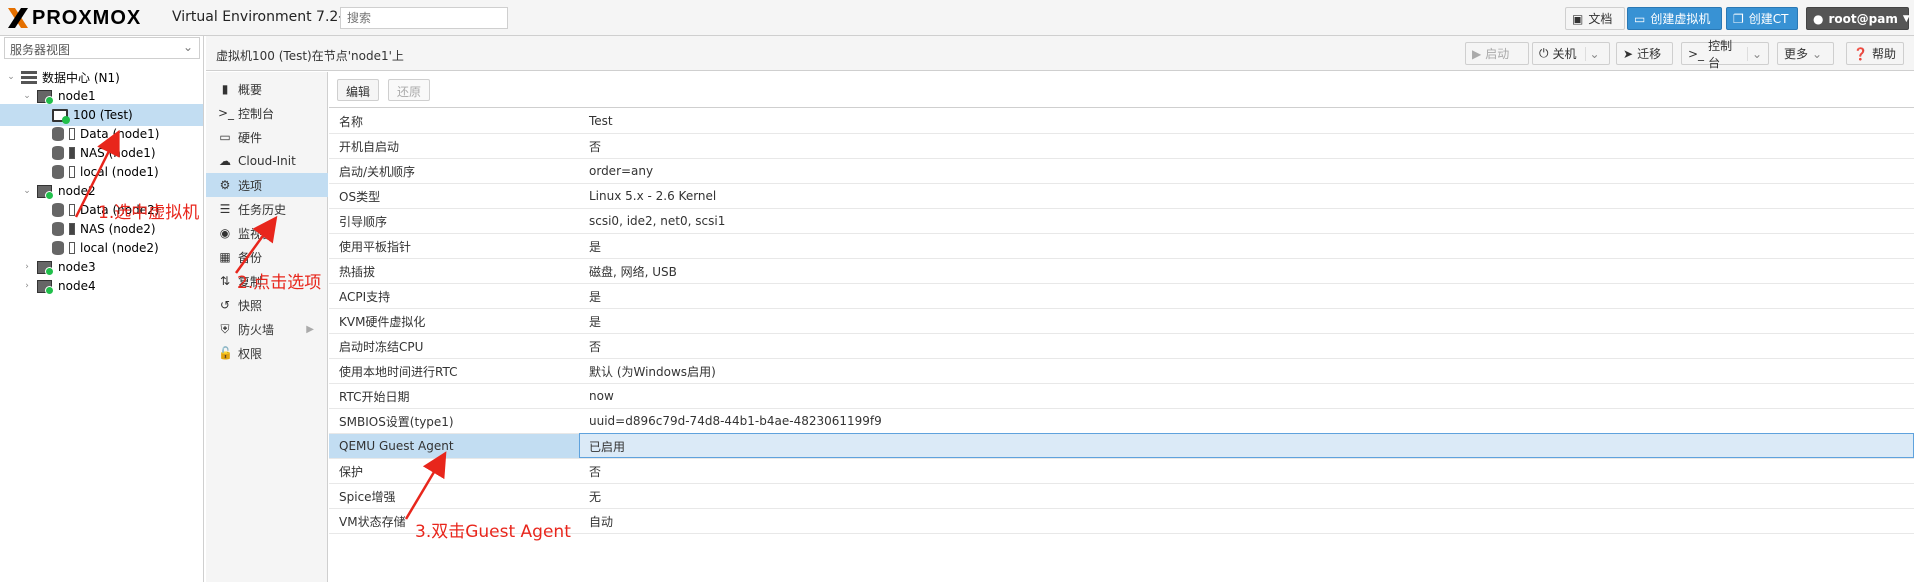 The width and height of the screenshot is (1914, 582). What do you see at coordinates (1121, 171) in the screenshot?
I see `table-row: 启动/关机顺序 order=any` at bounding box center [1121, 171].